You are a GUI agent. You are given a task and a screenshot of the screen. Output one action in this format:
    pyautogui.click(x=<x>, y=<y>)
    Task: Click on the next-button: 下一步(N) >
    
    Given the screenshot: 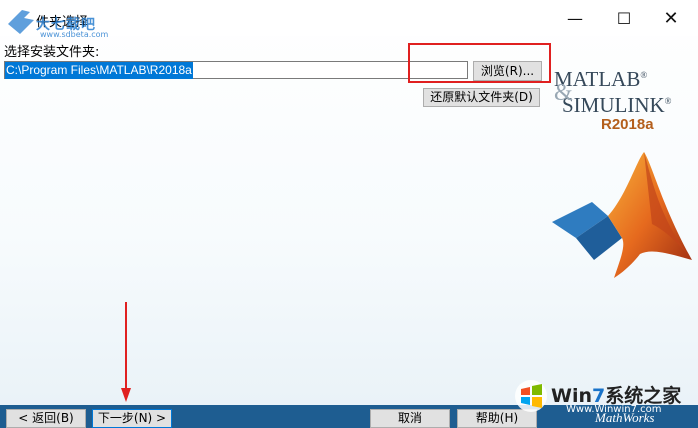 What is the action you would take?
    pyautogui.click(x=132, y=418)
    